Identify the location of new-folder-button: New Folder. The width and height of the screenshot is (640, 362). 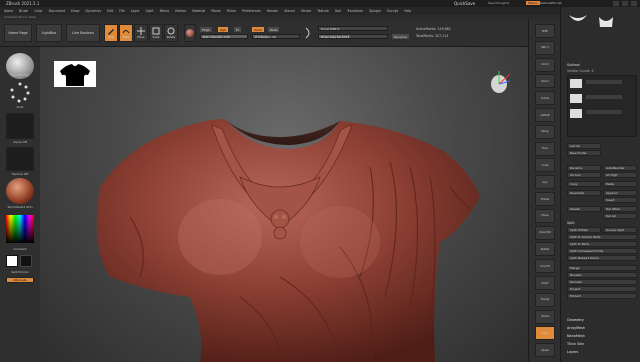
(584, 153).